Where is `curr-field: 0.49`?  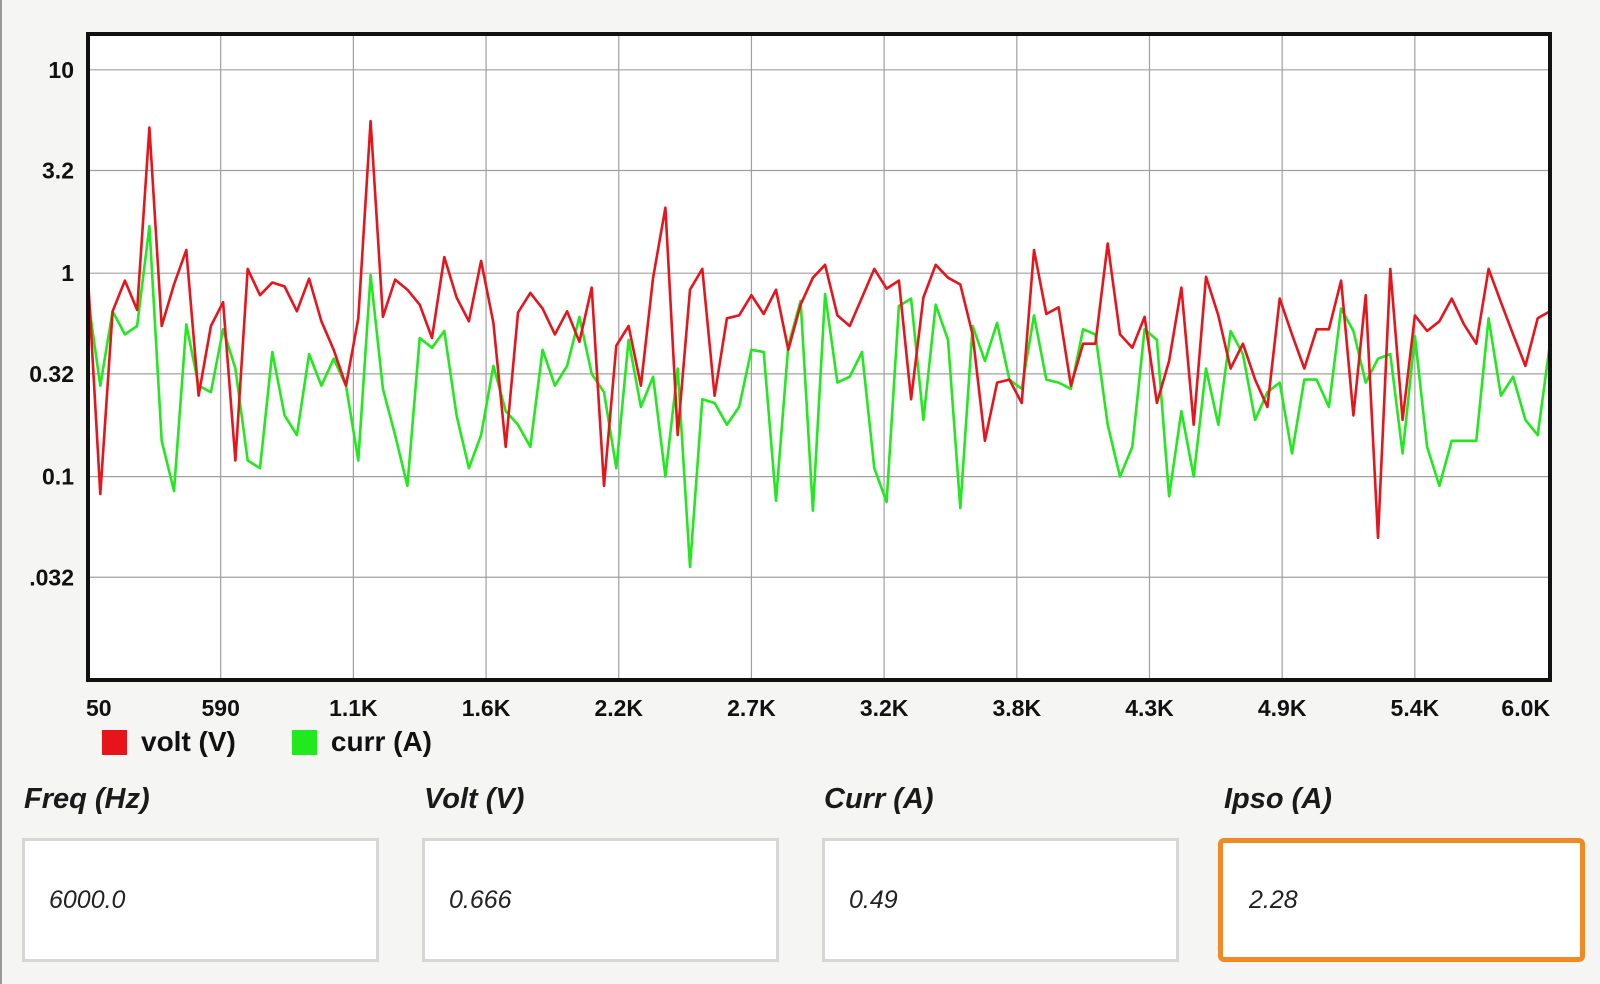
curr-field: 0.49 is located at coordinates (1000, 900).